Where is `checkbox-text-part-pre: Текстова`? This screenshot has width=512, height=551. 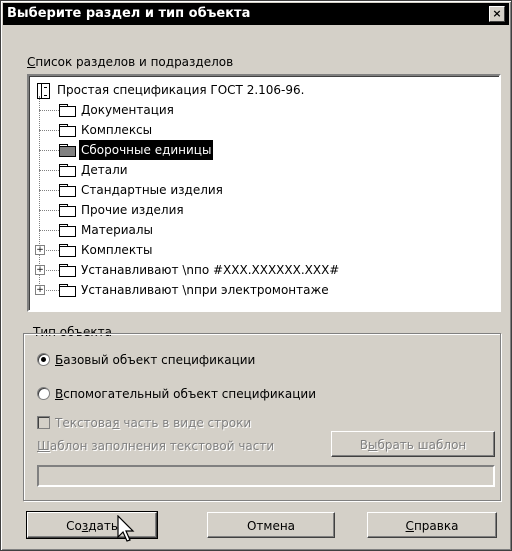
checkbox-text-part-pre: Текстова is located at coordinates (84, 423).